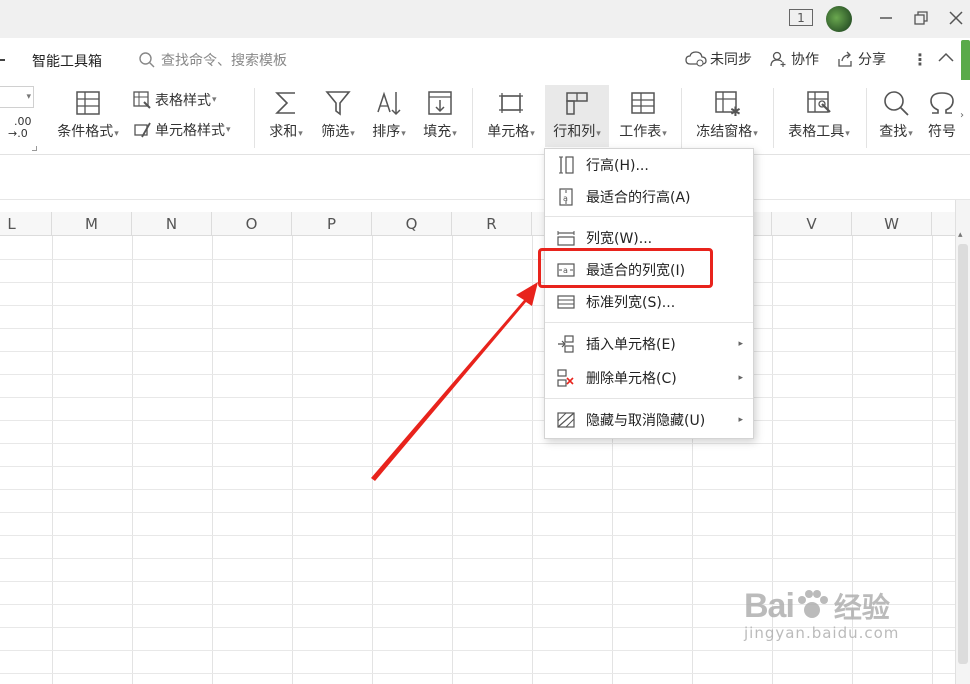 The height and width of the screenshot is (684, 970). What do you see at coordinates (440, 103) in the screenshot?
I see `fill-down-icon` at bounding box center [440, 103].